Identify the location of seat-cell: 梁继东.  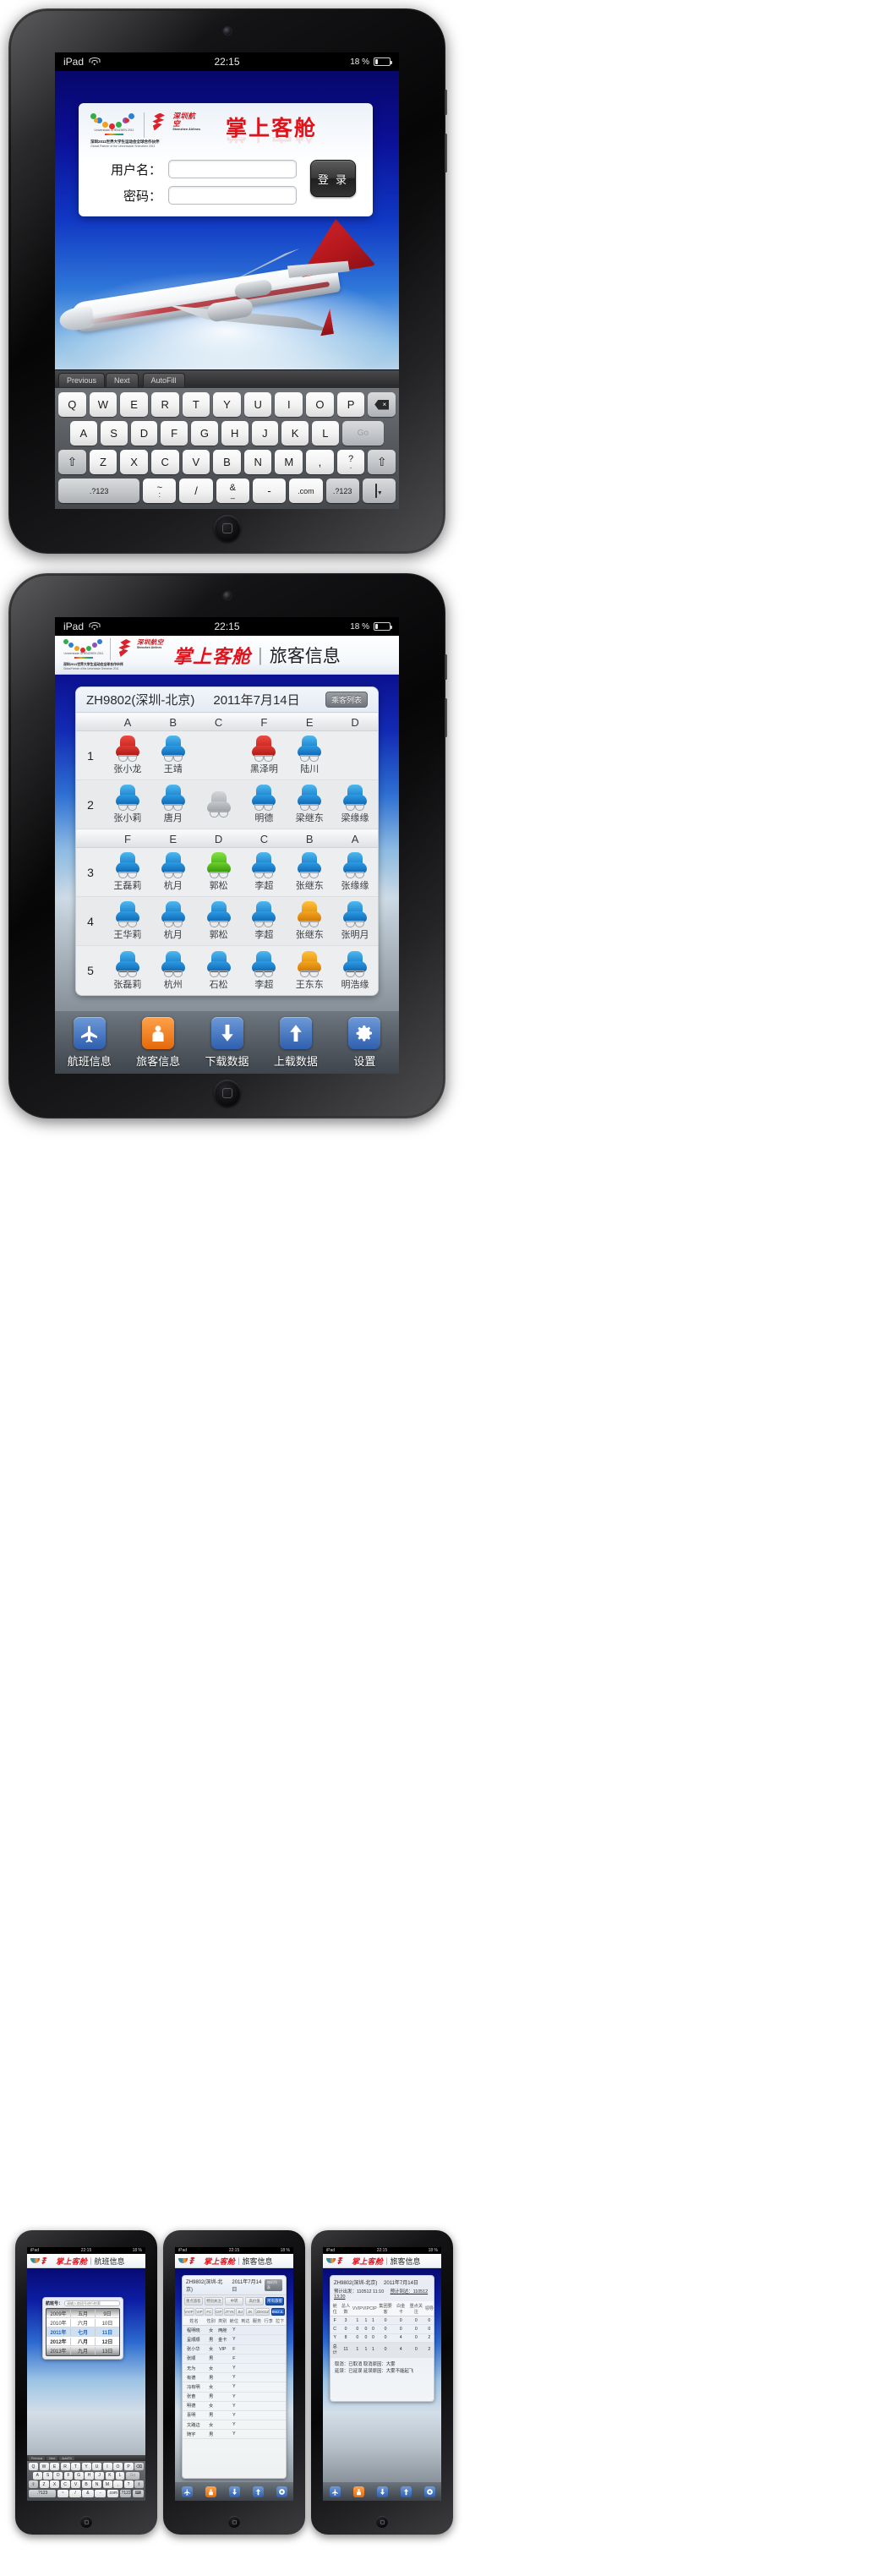
(309, 804).